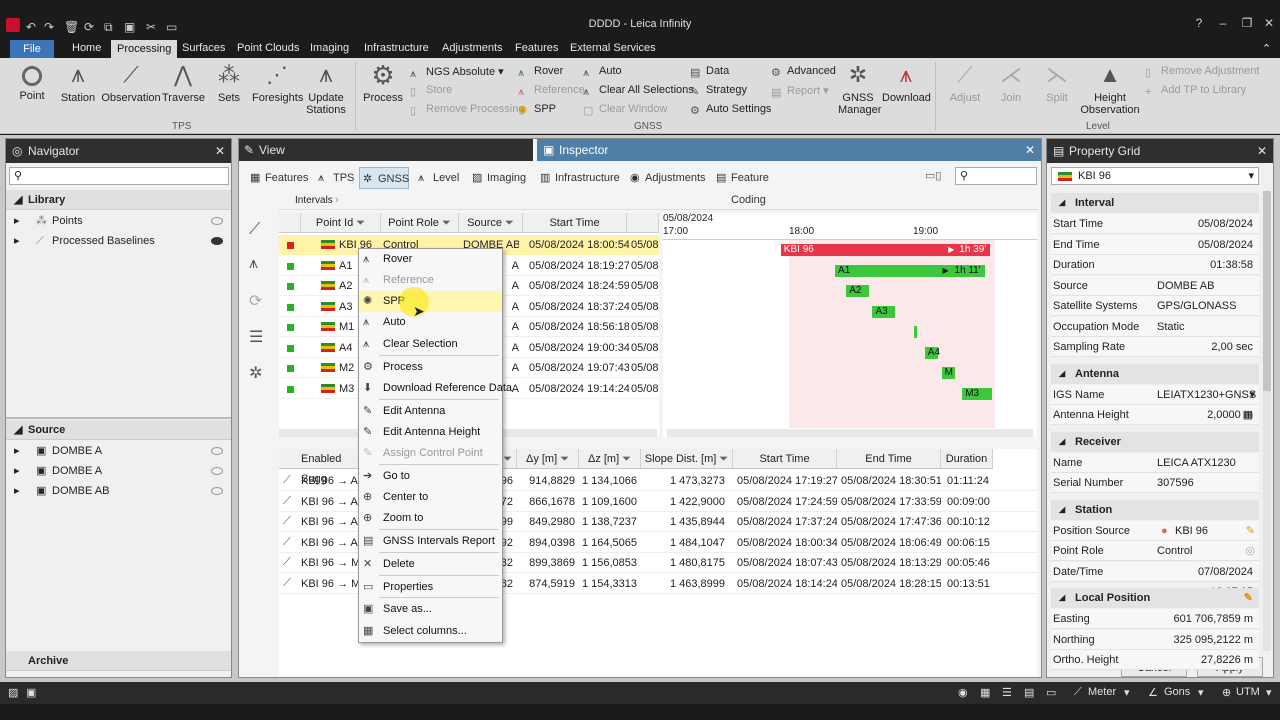 The height and width of the screenshot is (720, 1280). I want to click on section-local-header: Local Position ◢ ✎, so click(1155, 598).